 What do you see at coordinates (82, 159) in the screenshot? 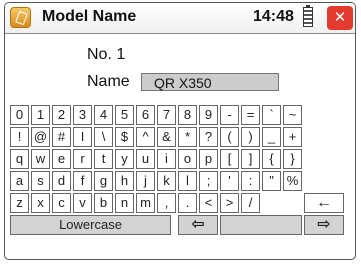
I see `keyboard-key: r` at bounding box center [82, 159].